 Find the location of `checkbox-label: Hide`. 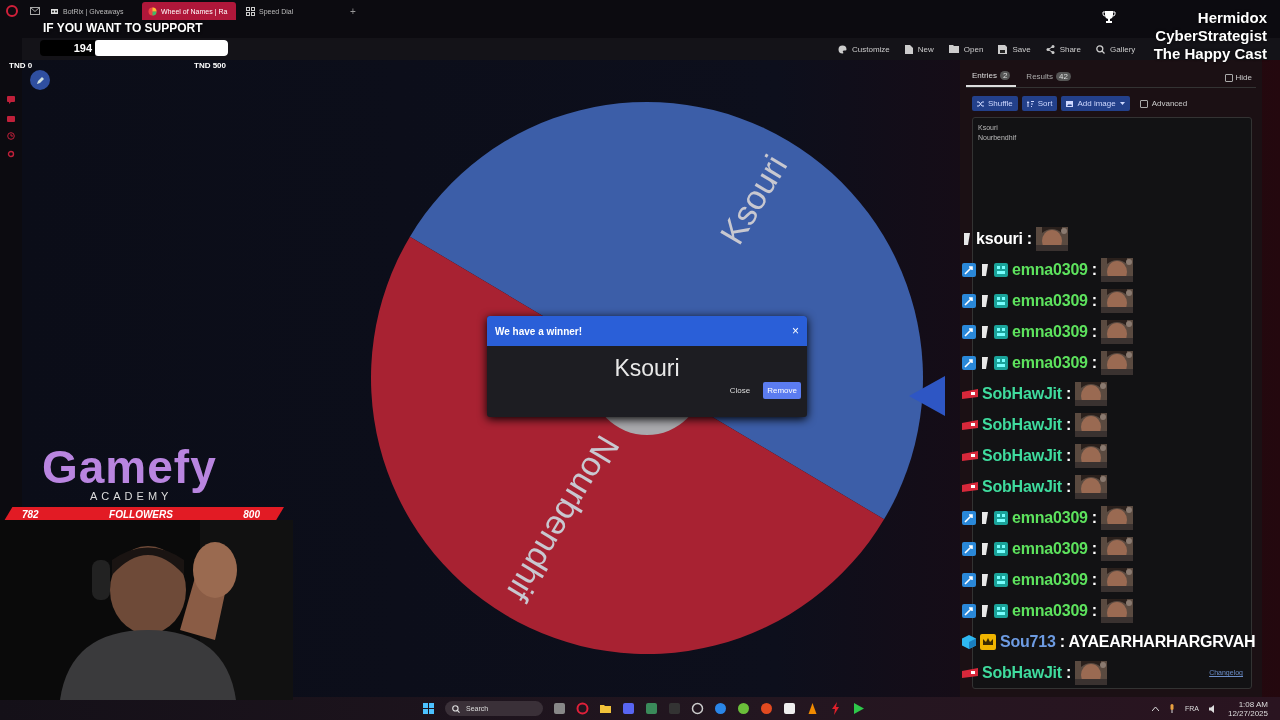

checkbox-label: Hide is located at coordinates (1243, 77).